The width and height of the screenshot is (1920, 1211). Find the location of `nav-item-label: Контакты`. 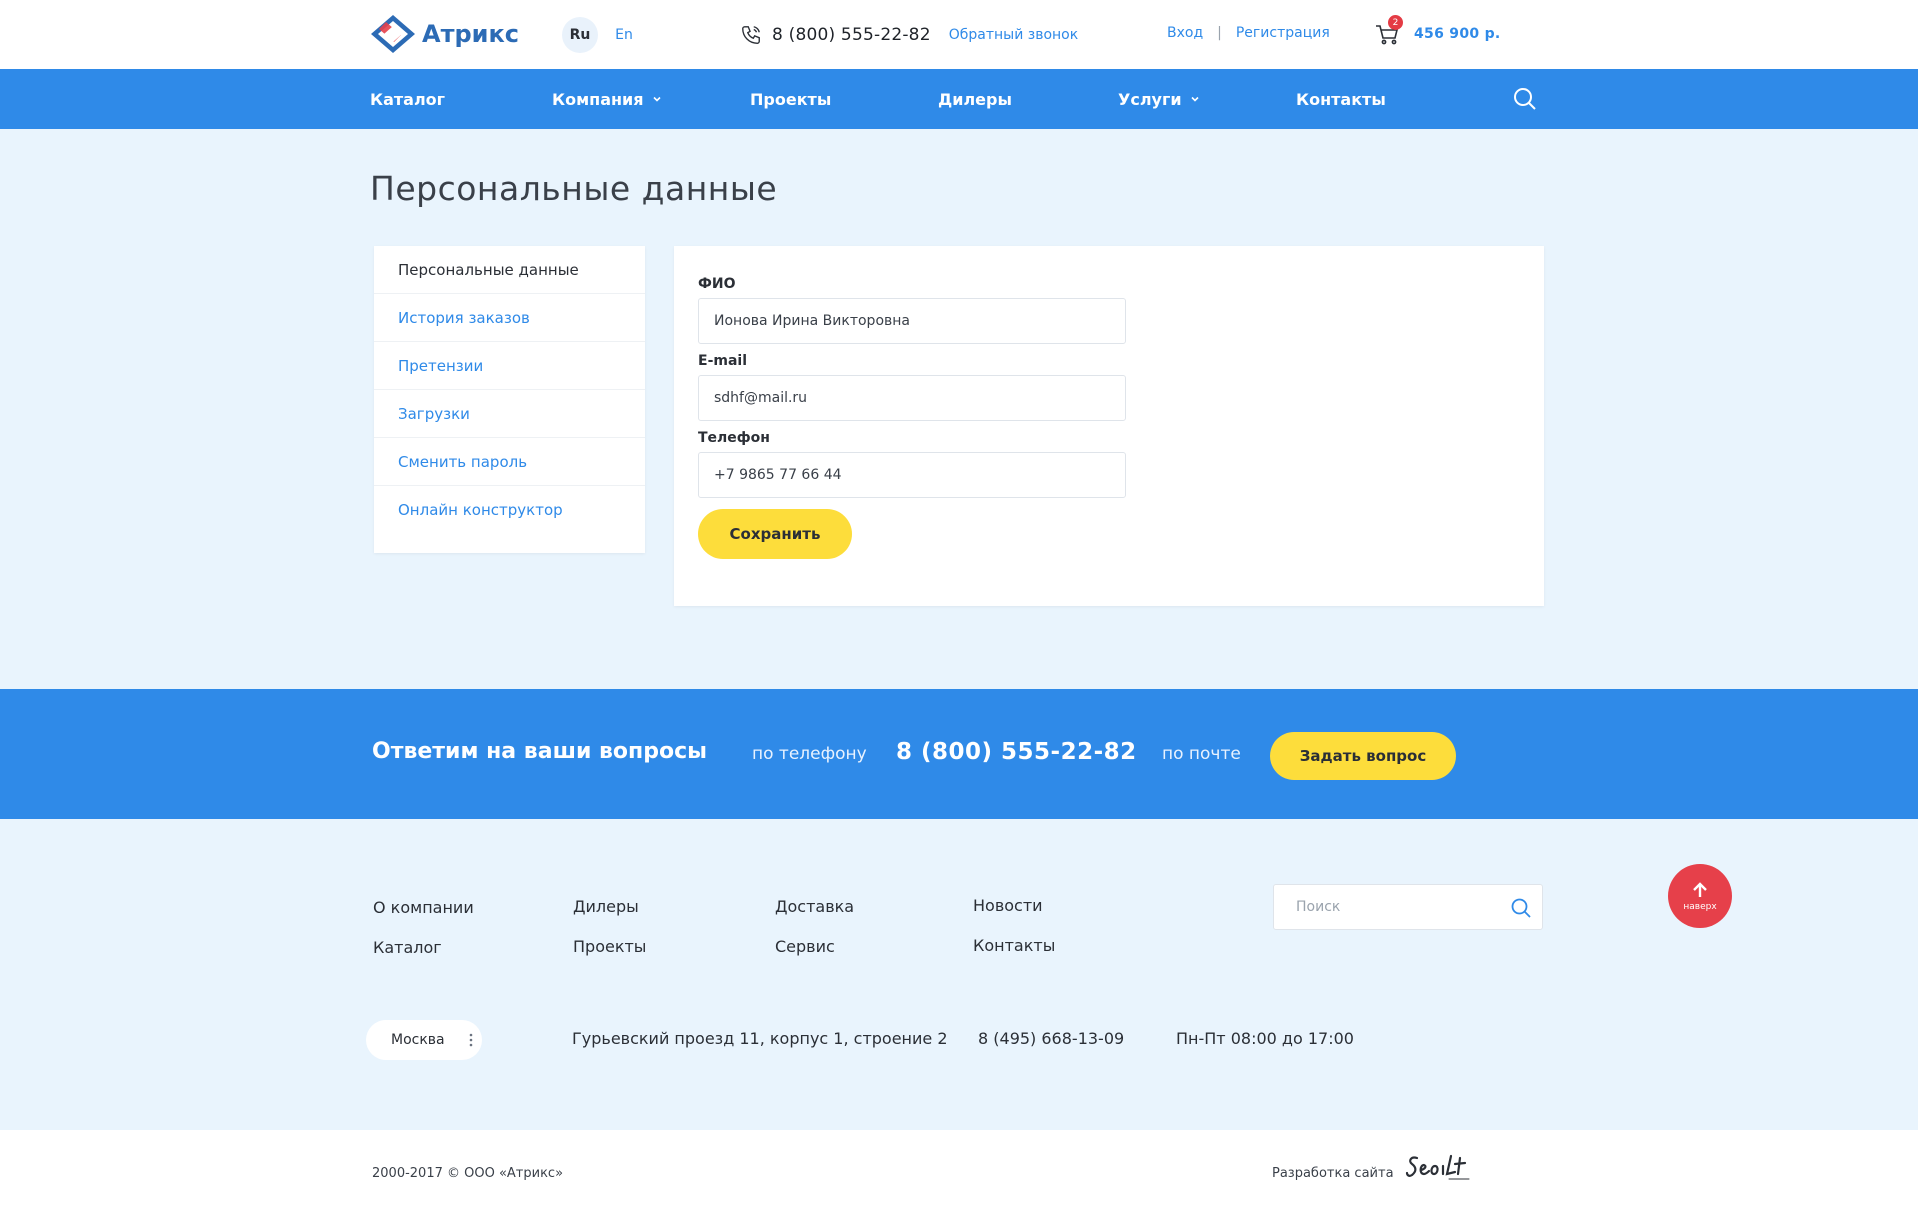

nav-item-label: Контакты is located at coordinates (1341, 99).